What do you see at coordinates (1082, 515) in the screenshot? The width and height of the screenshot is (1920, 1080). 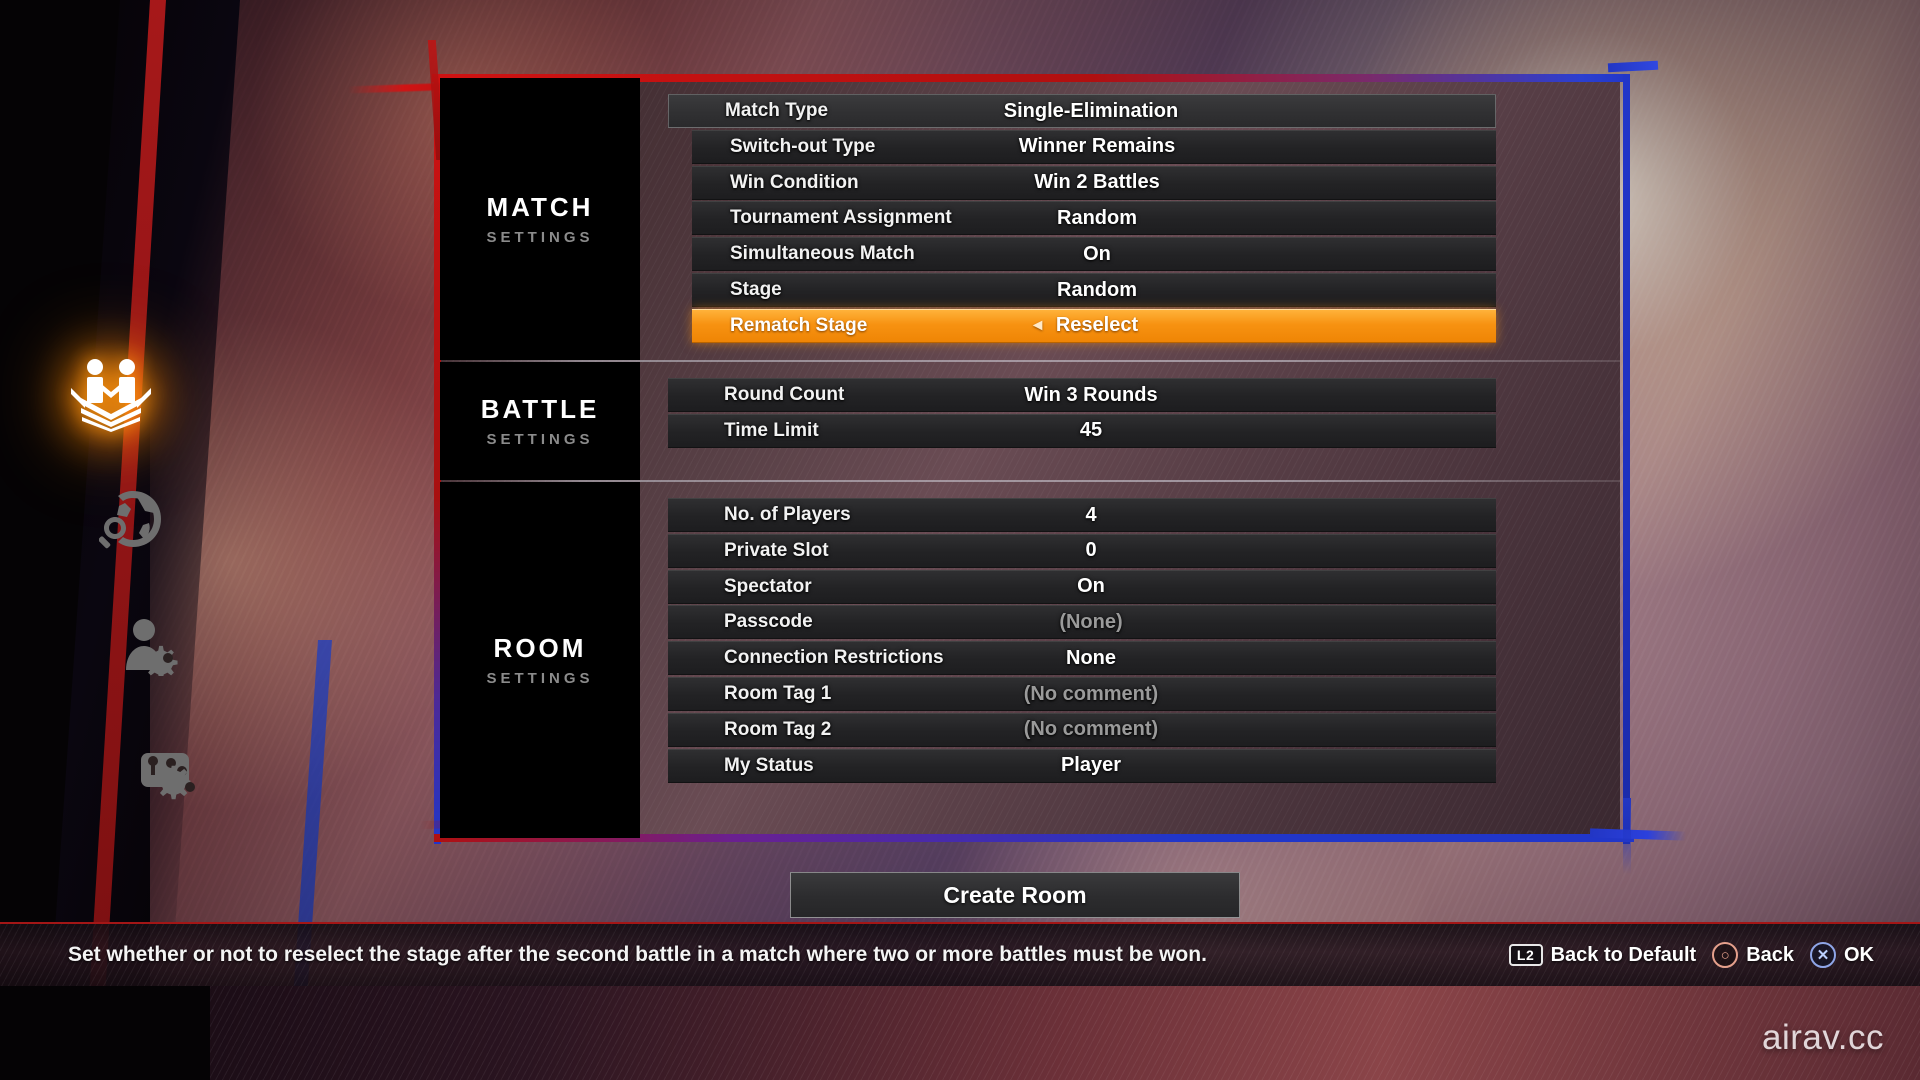 I see `setting-row: No. of Players 4` at bounding box center [1082, 515].